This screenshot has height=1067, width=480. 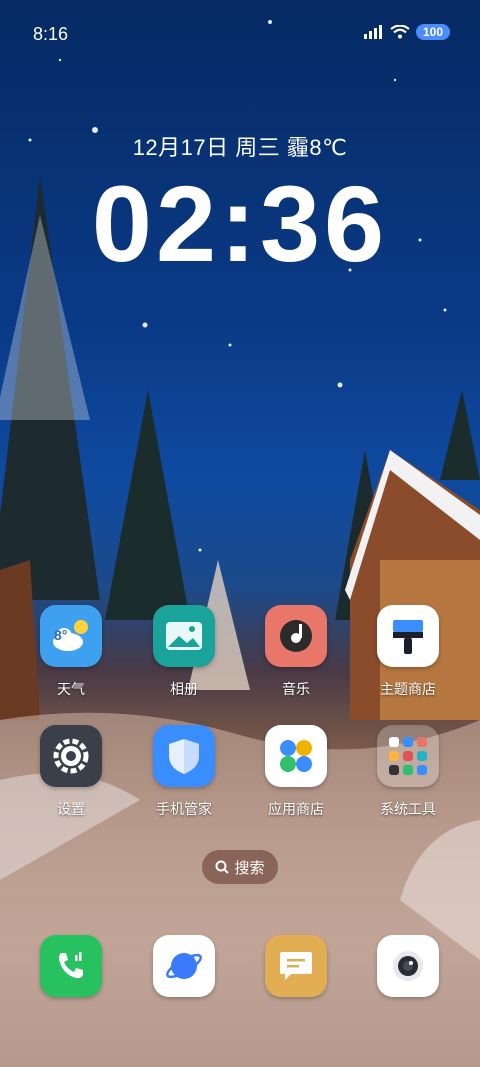 I want to click on search-label: 搜索, so click(x=249, y=868).